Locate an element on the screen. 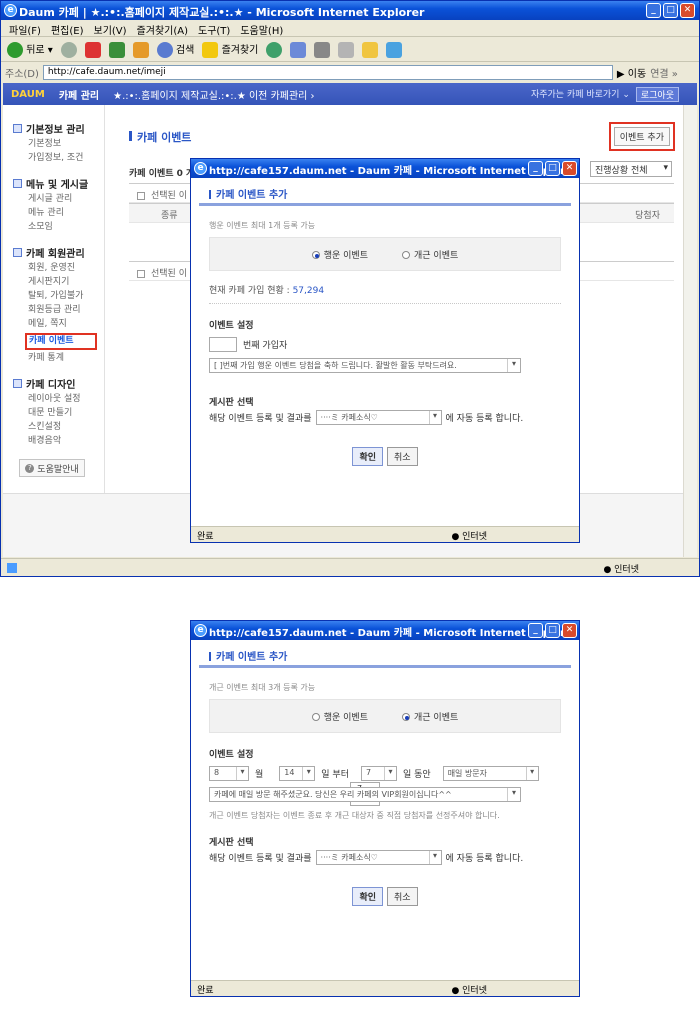 The height and width of the screenshot is (1025, 700). status-bar: ● 인터넷 is located at coordinates (350, 567).